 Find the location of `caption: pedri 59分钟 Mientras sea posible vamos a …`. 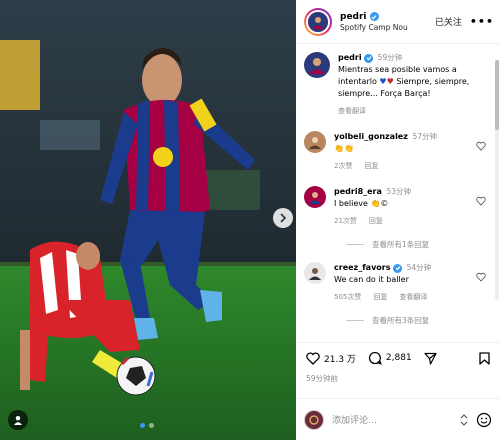

caption: pedri 59分钟 Mientras sea posible vamos a … is located at coordinates (397, 84).